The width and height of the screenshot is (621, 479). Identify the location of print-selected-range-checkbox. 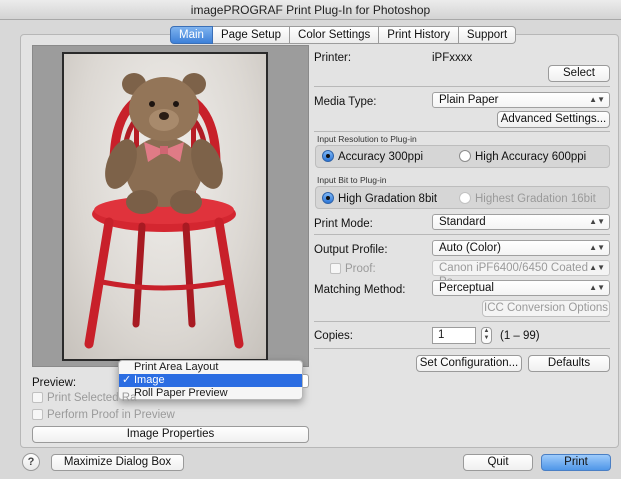
(37, 397).